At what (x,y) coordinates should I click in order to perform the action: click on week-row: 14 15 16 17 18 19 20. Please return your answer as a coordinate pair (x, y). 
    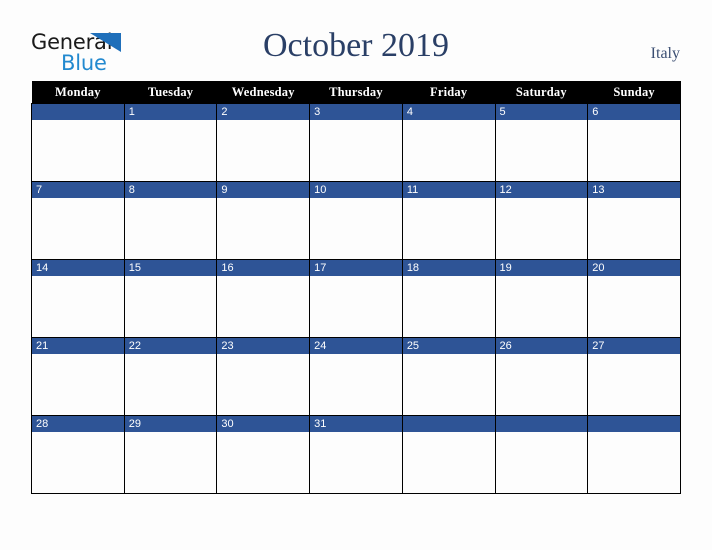
    Looking at the image, I should click on (356, 298).